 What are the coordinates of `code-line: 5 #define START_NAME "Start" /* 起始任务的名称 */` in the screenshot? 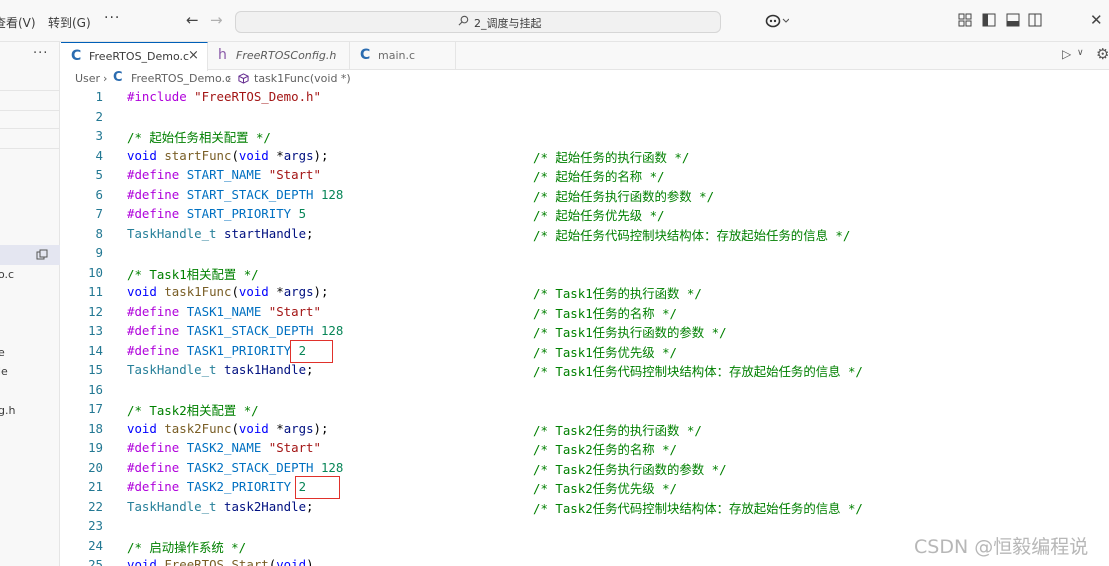 It's located at (585, 177).